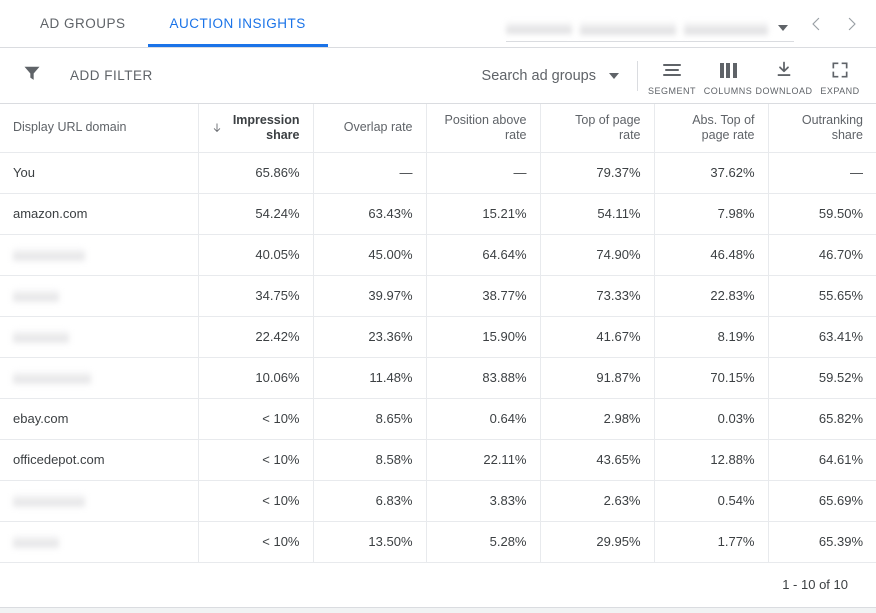 The height and width of the screenshot is (613, 876). I want to click on tab-auction-insights: AUCTION INSIGHTS, so click(238, 23).